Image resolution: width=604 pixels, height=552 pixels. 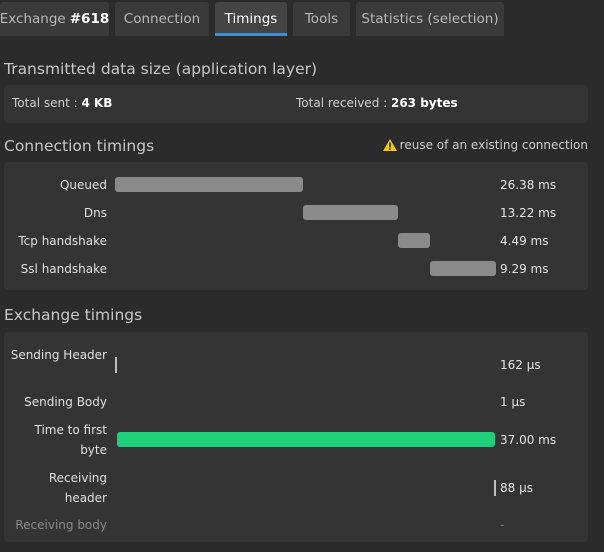 I want to click on timing-value-queued: 26.38 ms, so click(x=528, y=185).